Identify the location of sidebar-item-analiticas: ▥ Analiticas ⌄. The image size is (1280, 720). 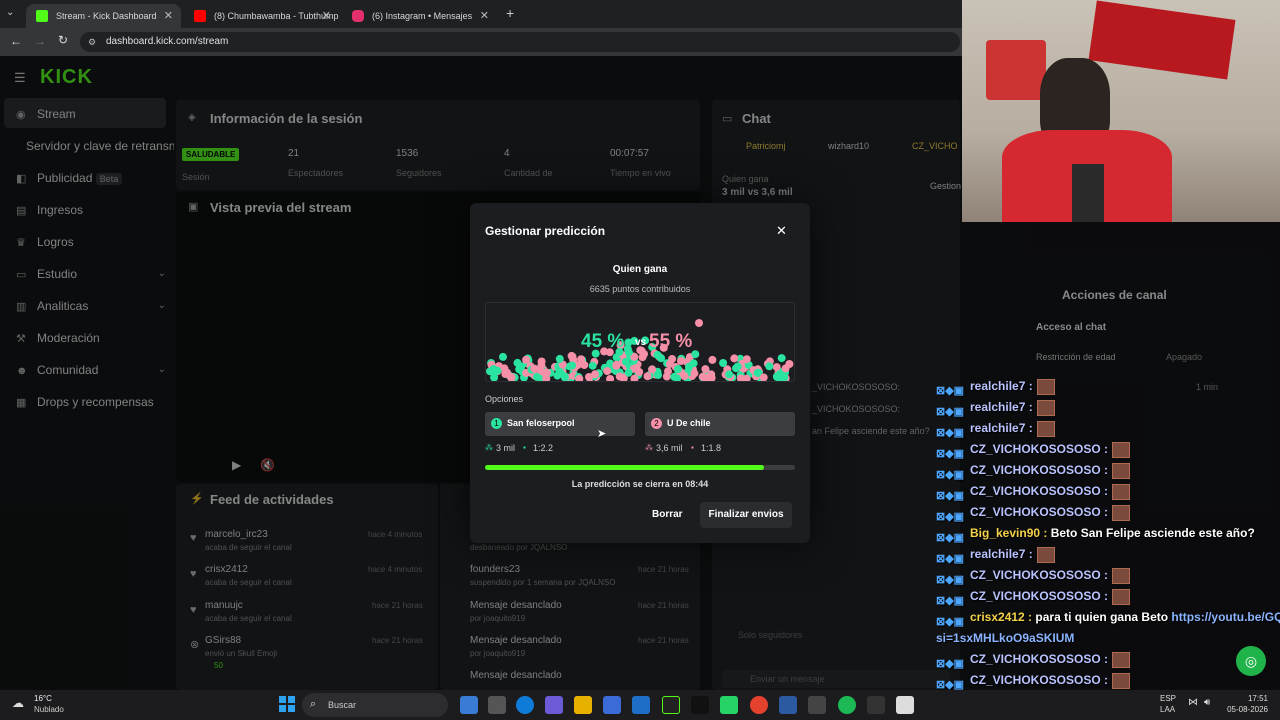
(91, 306).